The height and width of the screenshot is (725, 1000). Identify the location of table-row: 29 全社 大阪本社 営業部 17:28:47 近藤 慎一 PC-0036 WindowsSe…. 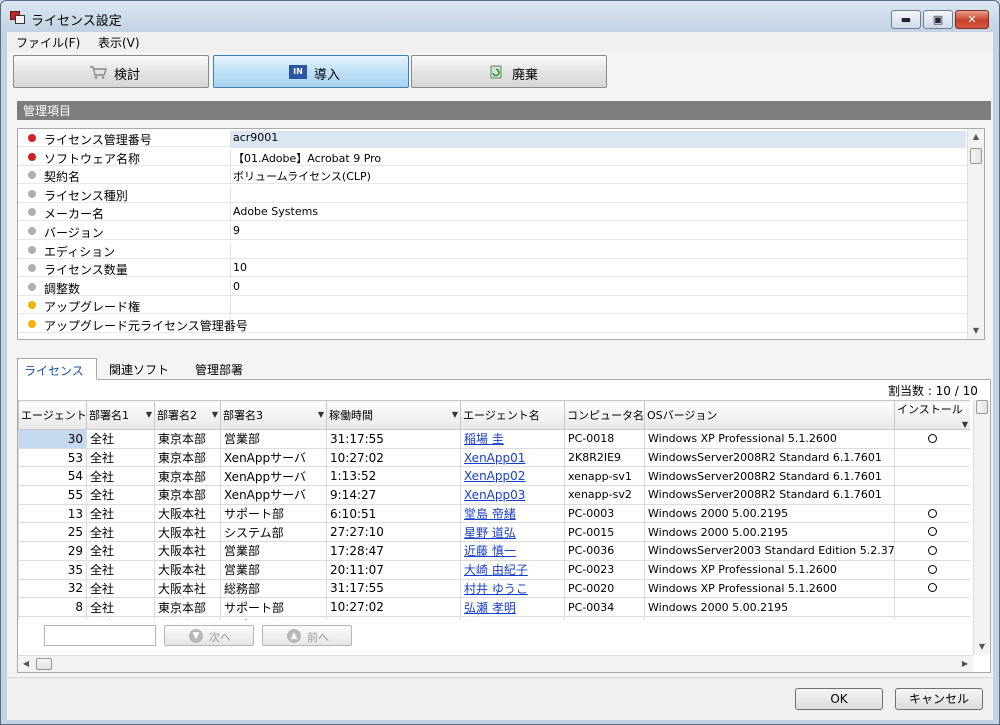
(494, 551).